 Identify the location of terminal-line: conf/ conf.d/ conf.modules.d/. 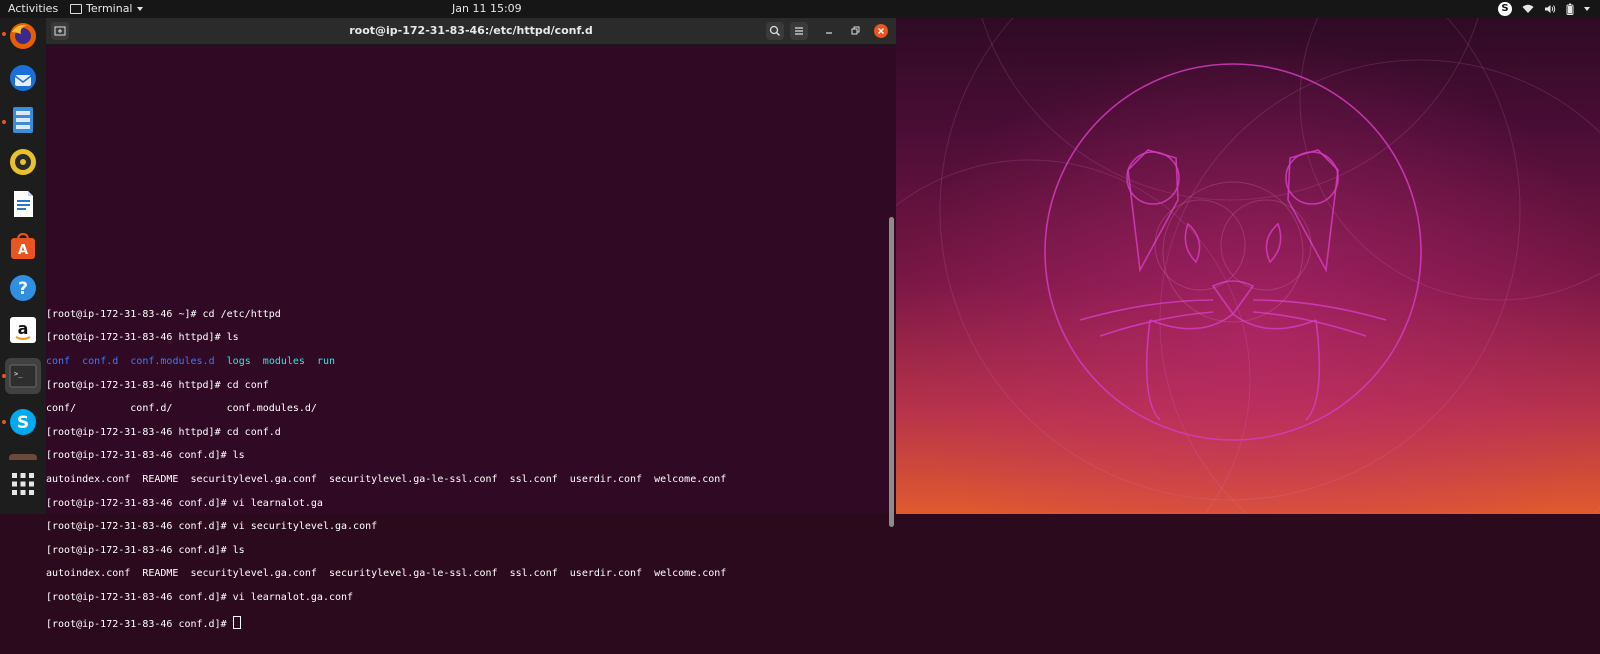
(181, 409).